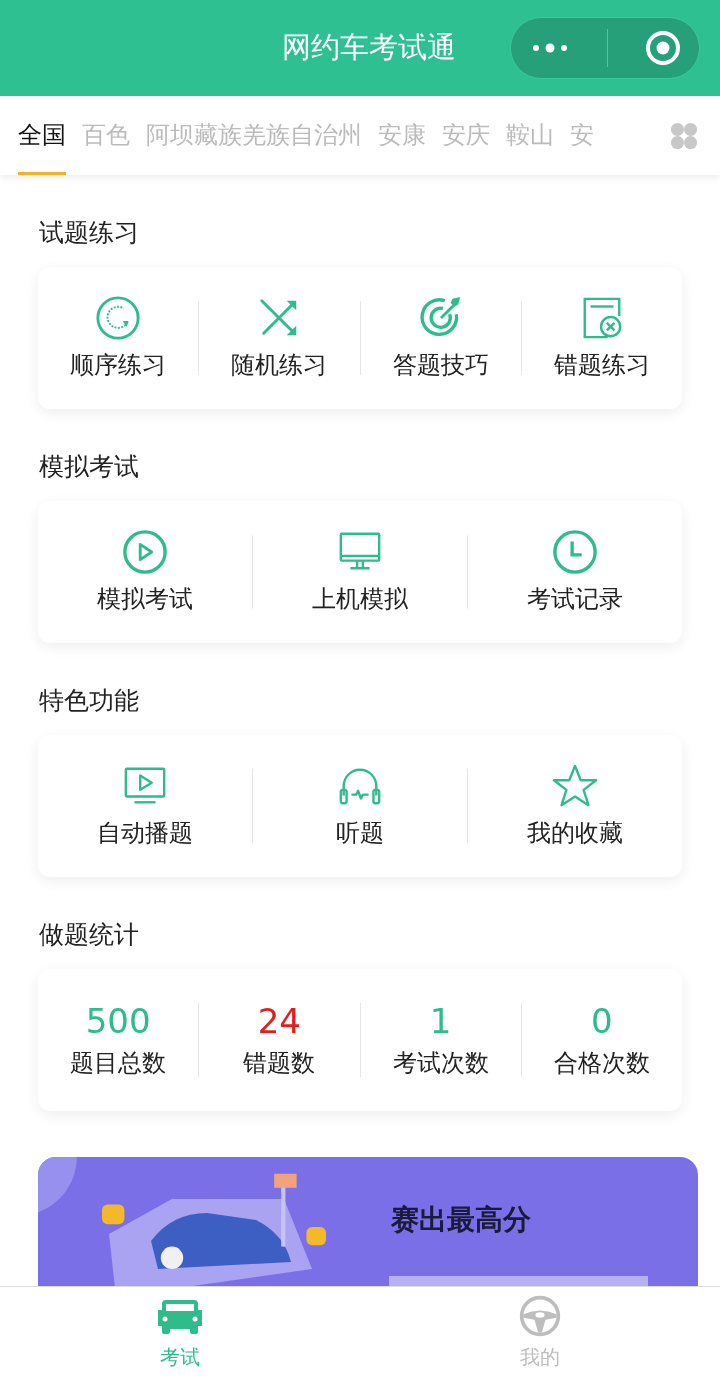 This screenshot has height=1388, width=720. What do you see at coordinates (602, 1021) in the screenshot?
I see `stat-value: 0` at bounding box center [602, 1021].